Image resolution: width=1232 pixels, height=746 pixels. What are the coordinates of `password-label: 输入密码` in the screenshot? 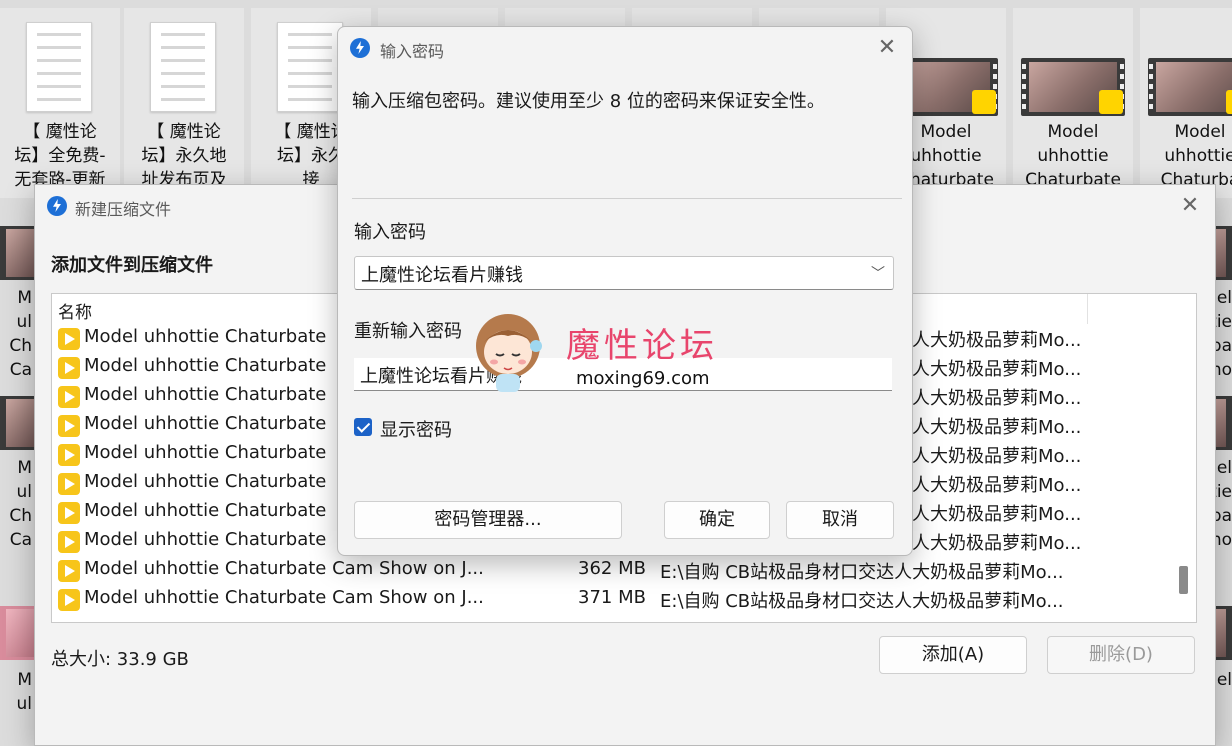 It's located at (390, 232).